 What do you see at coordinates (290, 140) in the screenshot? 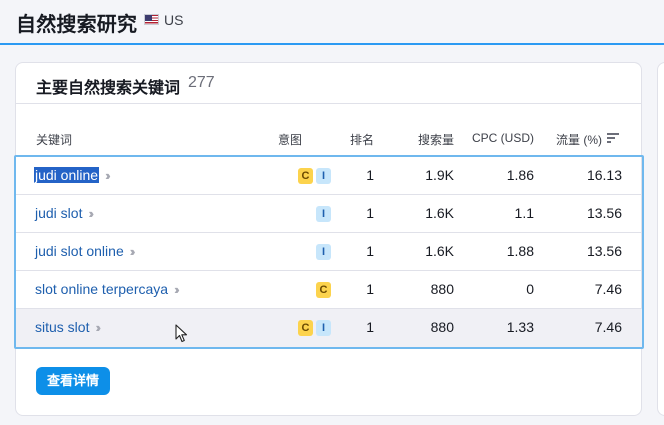
I see `column-header-intent: 意图` at bounding box center [290, 140].